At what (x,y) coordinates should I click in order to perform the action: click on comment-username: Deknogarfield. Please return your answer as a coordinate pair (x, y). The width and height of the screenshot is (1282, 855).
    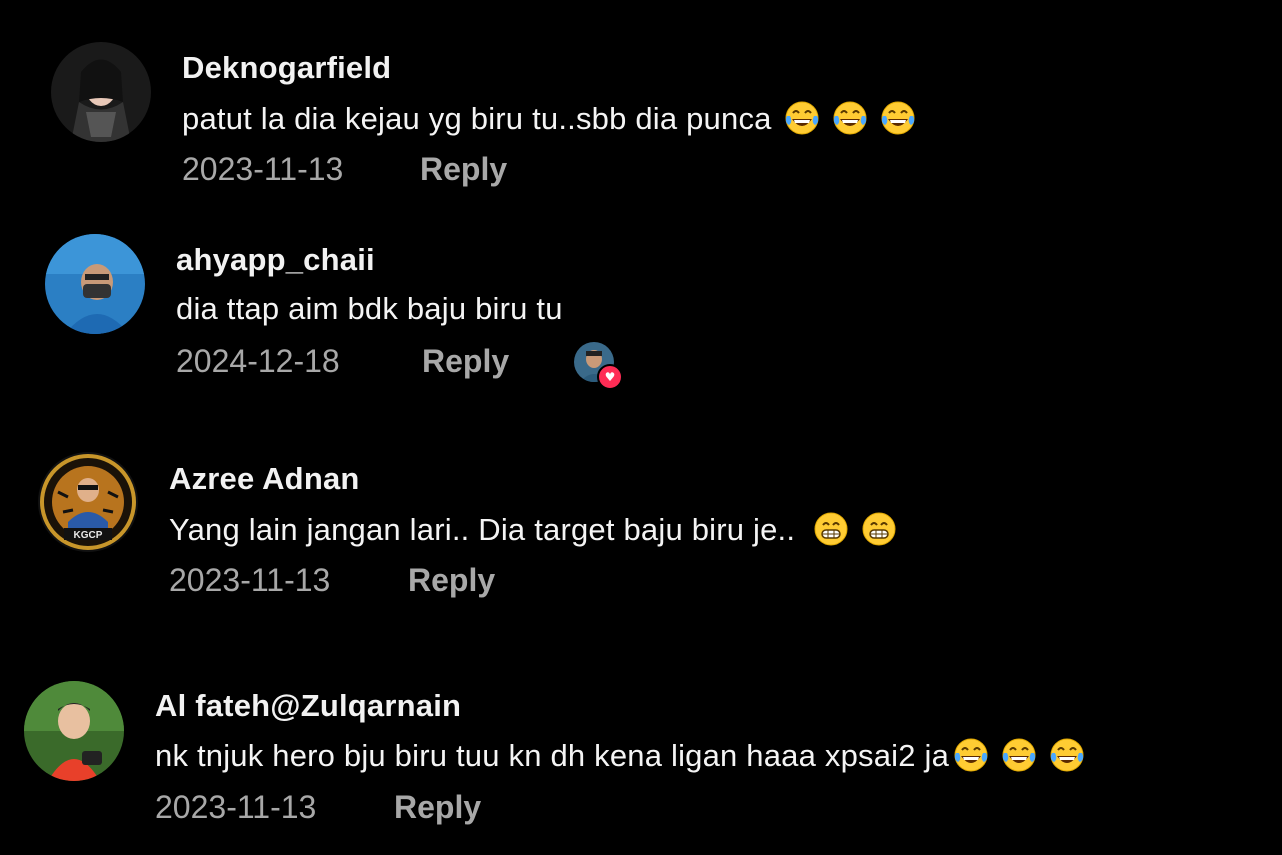
    Looking at the image, I should click on (286, 68).